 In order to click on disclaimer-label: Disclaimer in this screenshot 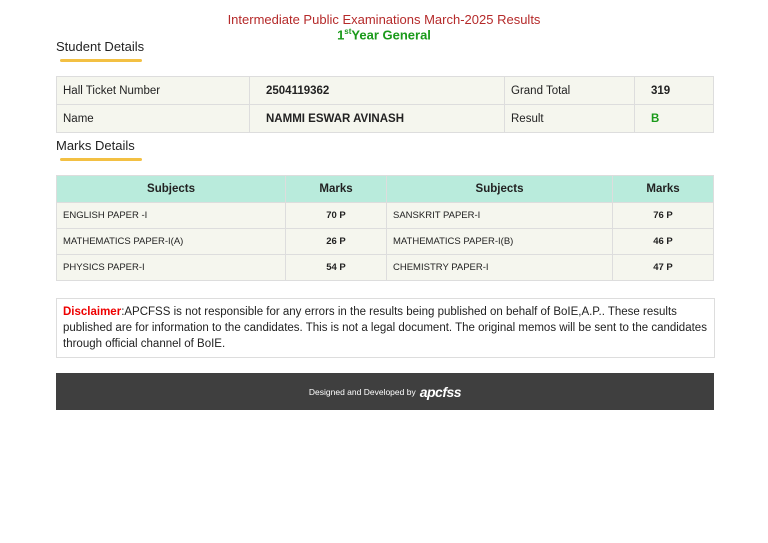, I will do `click(92, 312)`.